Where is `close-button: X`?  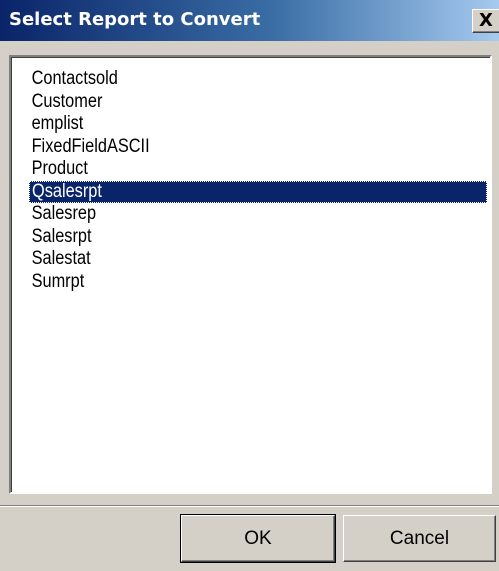 close-button: X is located at coordinates (485, 21).